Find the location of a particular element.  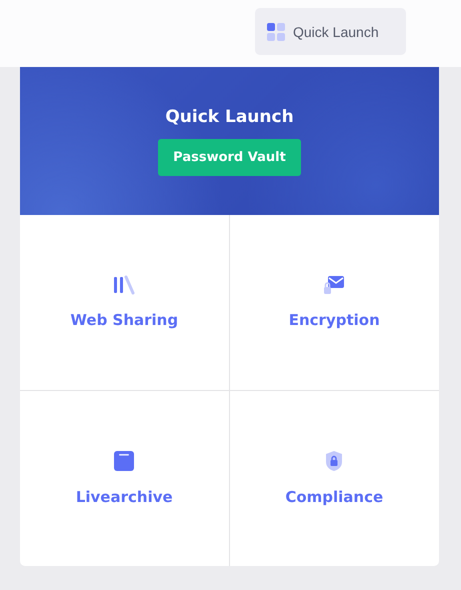

shield-lock-icon is located at coordinates (334, 461).